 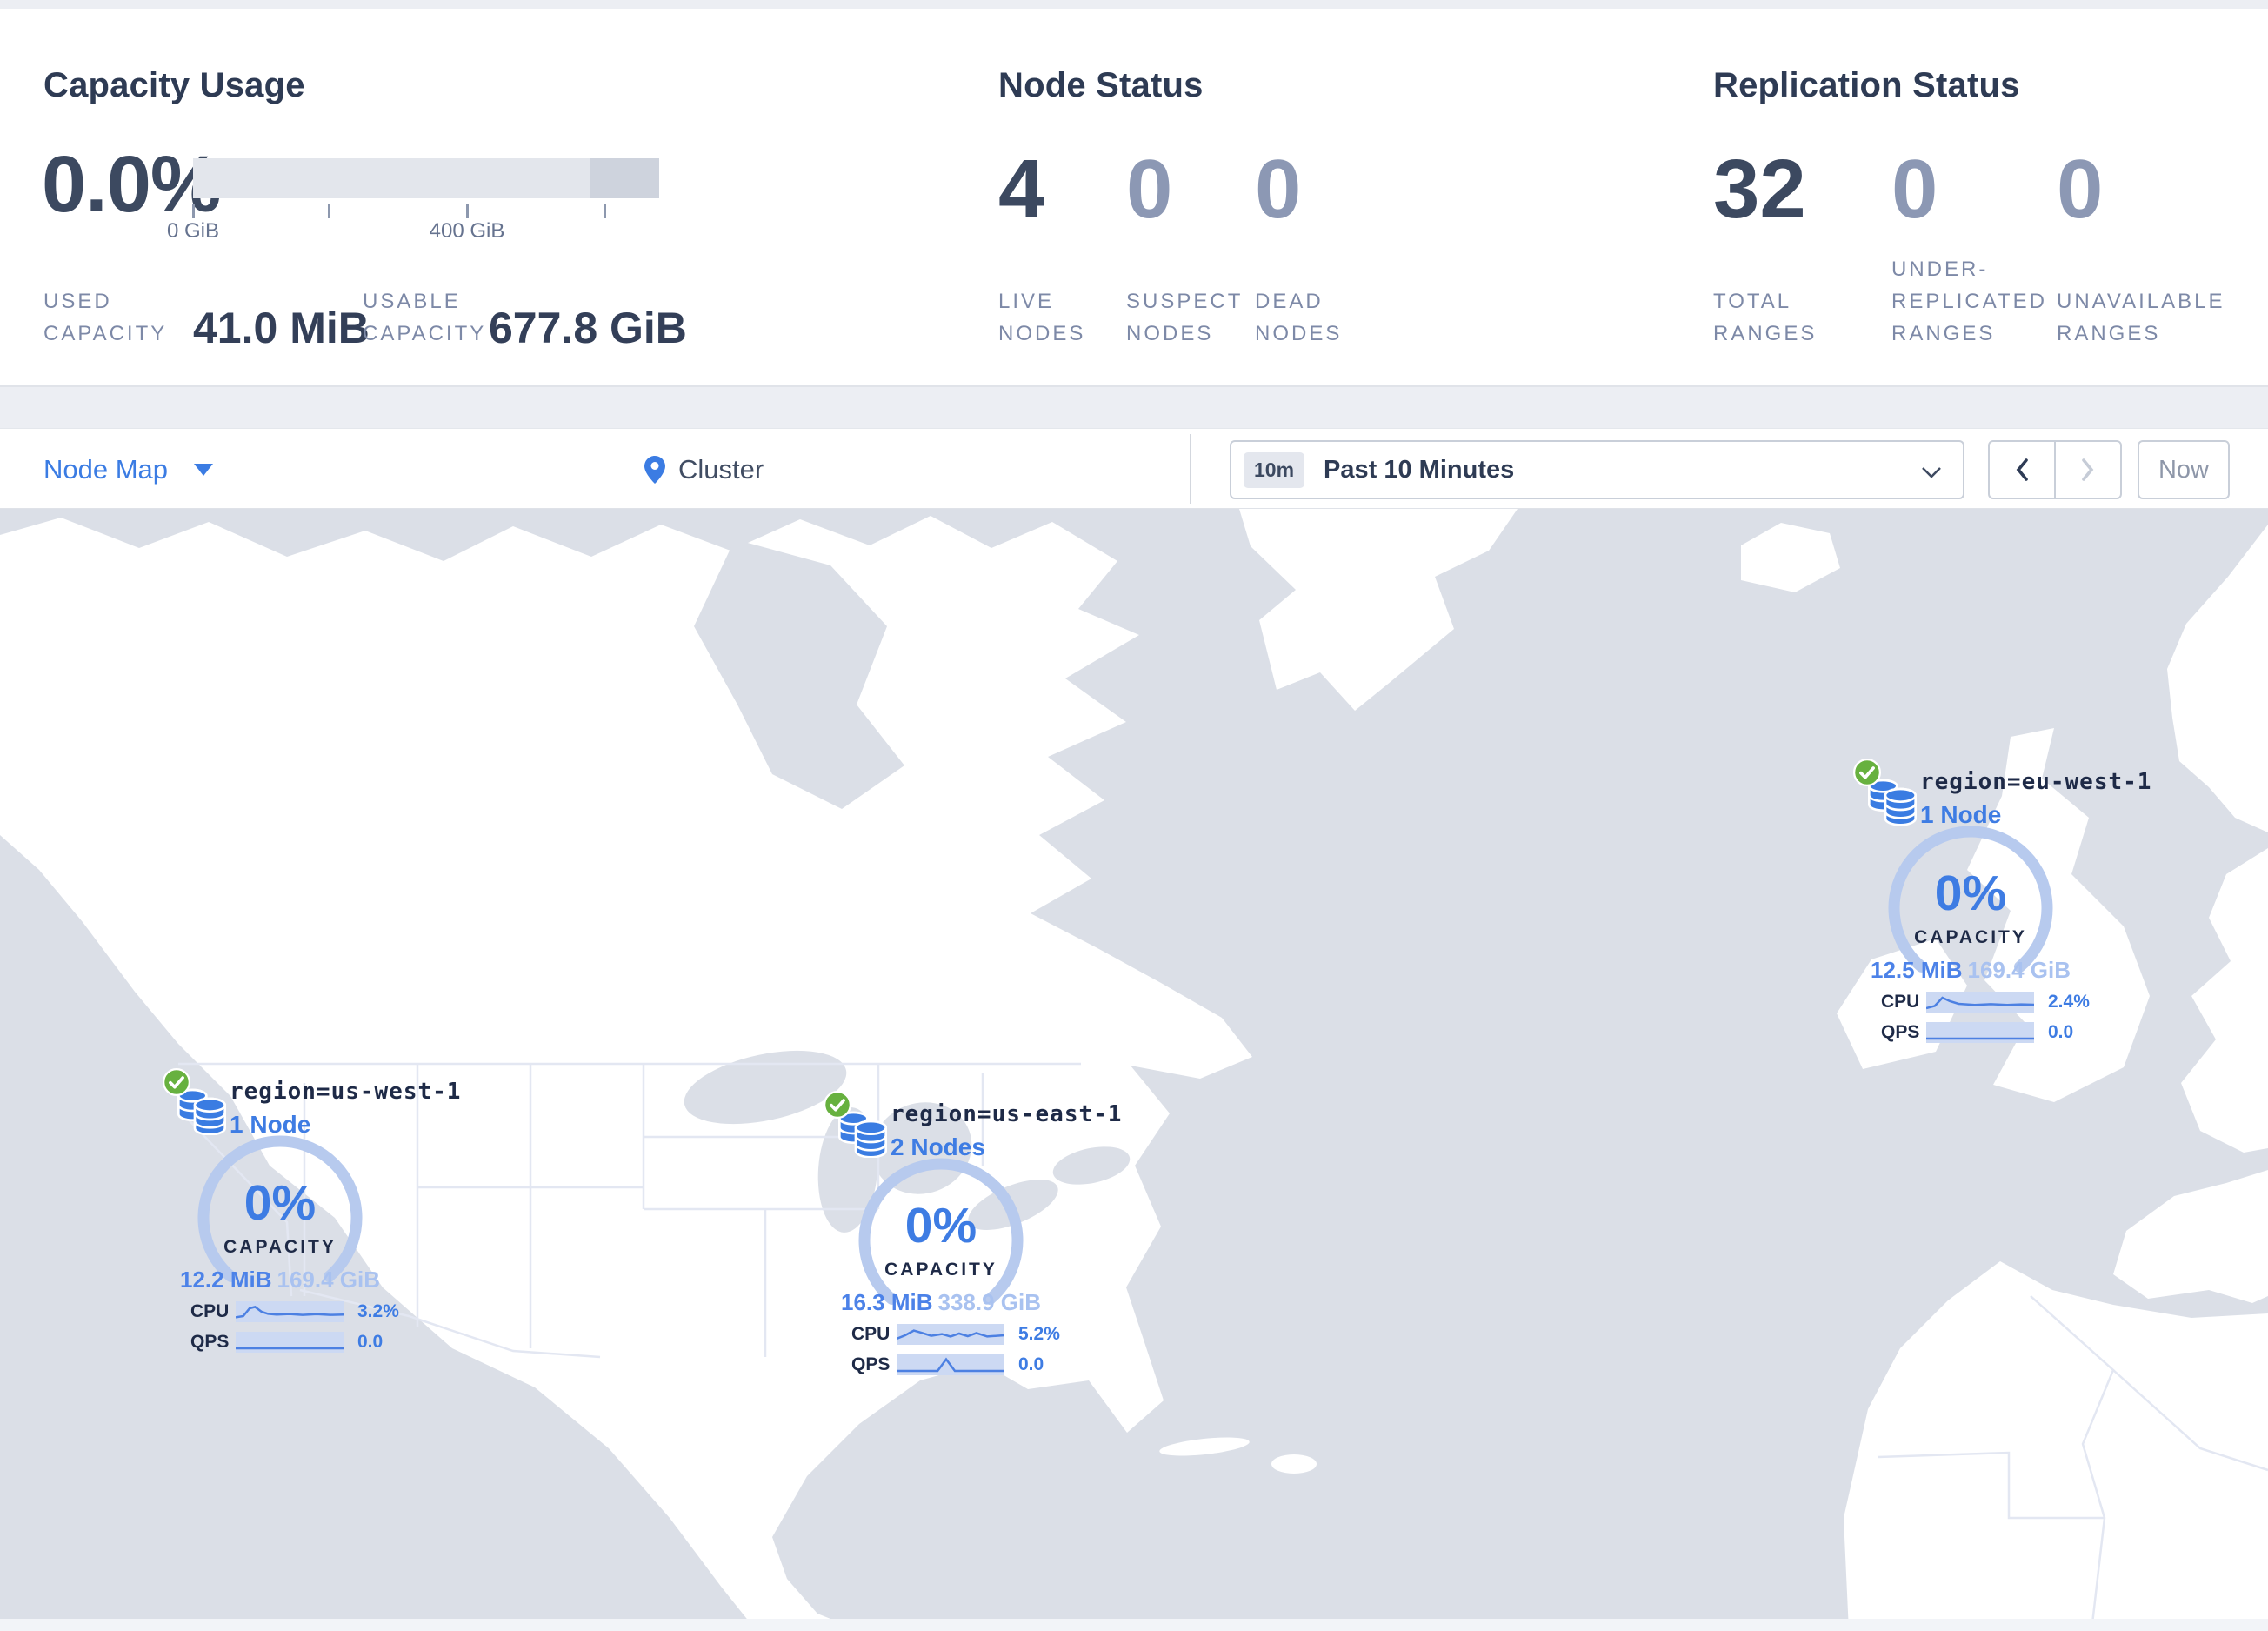 What do you see at coordinates (345, 1109) in the screenshot?
I see `locality-header: region=us-west-1 1 Node` at bounding box center [345, 1109].